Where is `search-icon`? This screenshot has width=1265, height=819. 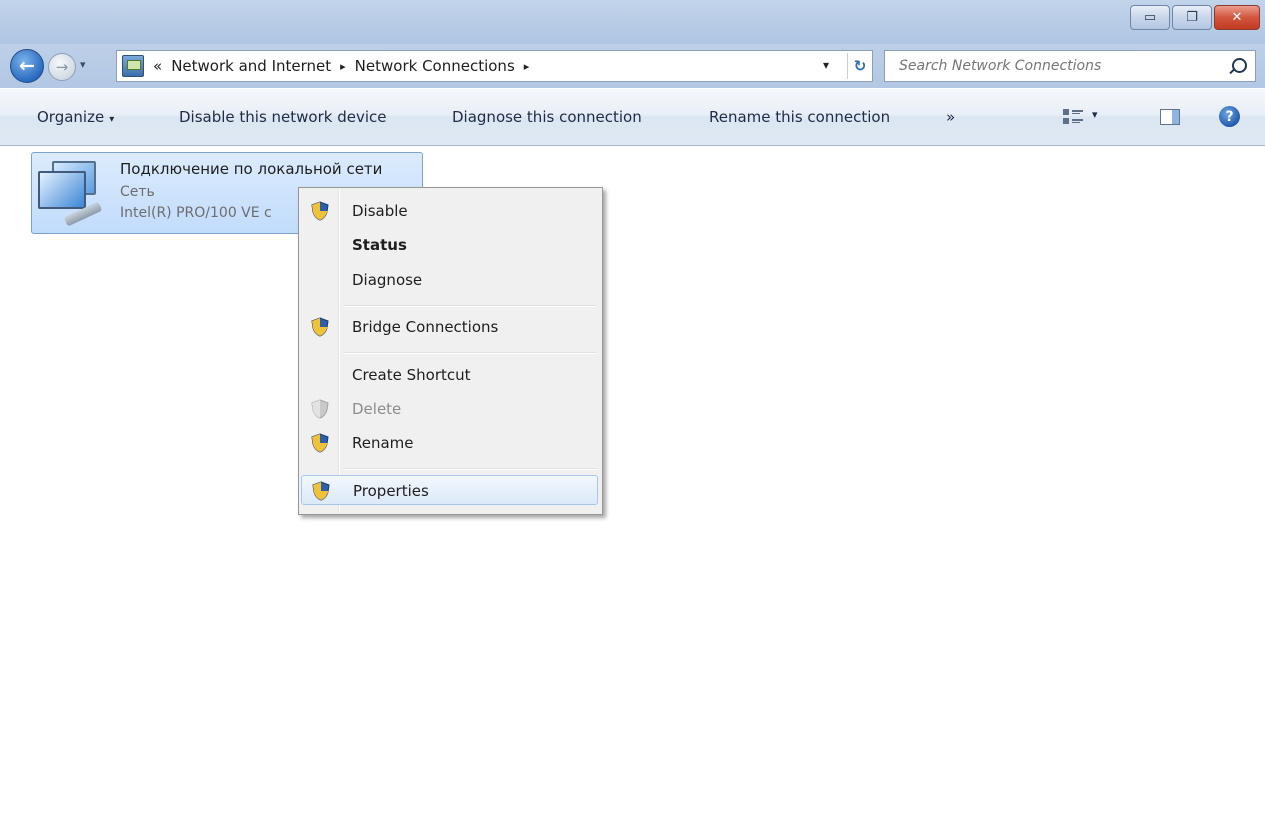
search-icon is located at coordinates (1239, 65).